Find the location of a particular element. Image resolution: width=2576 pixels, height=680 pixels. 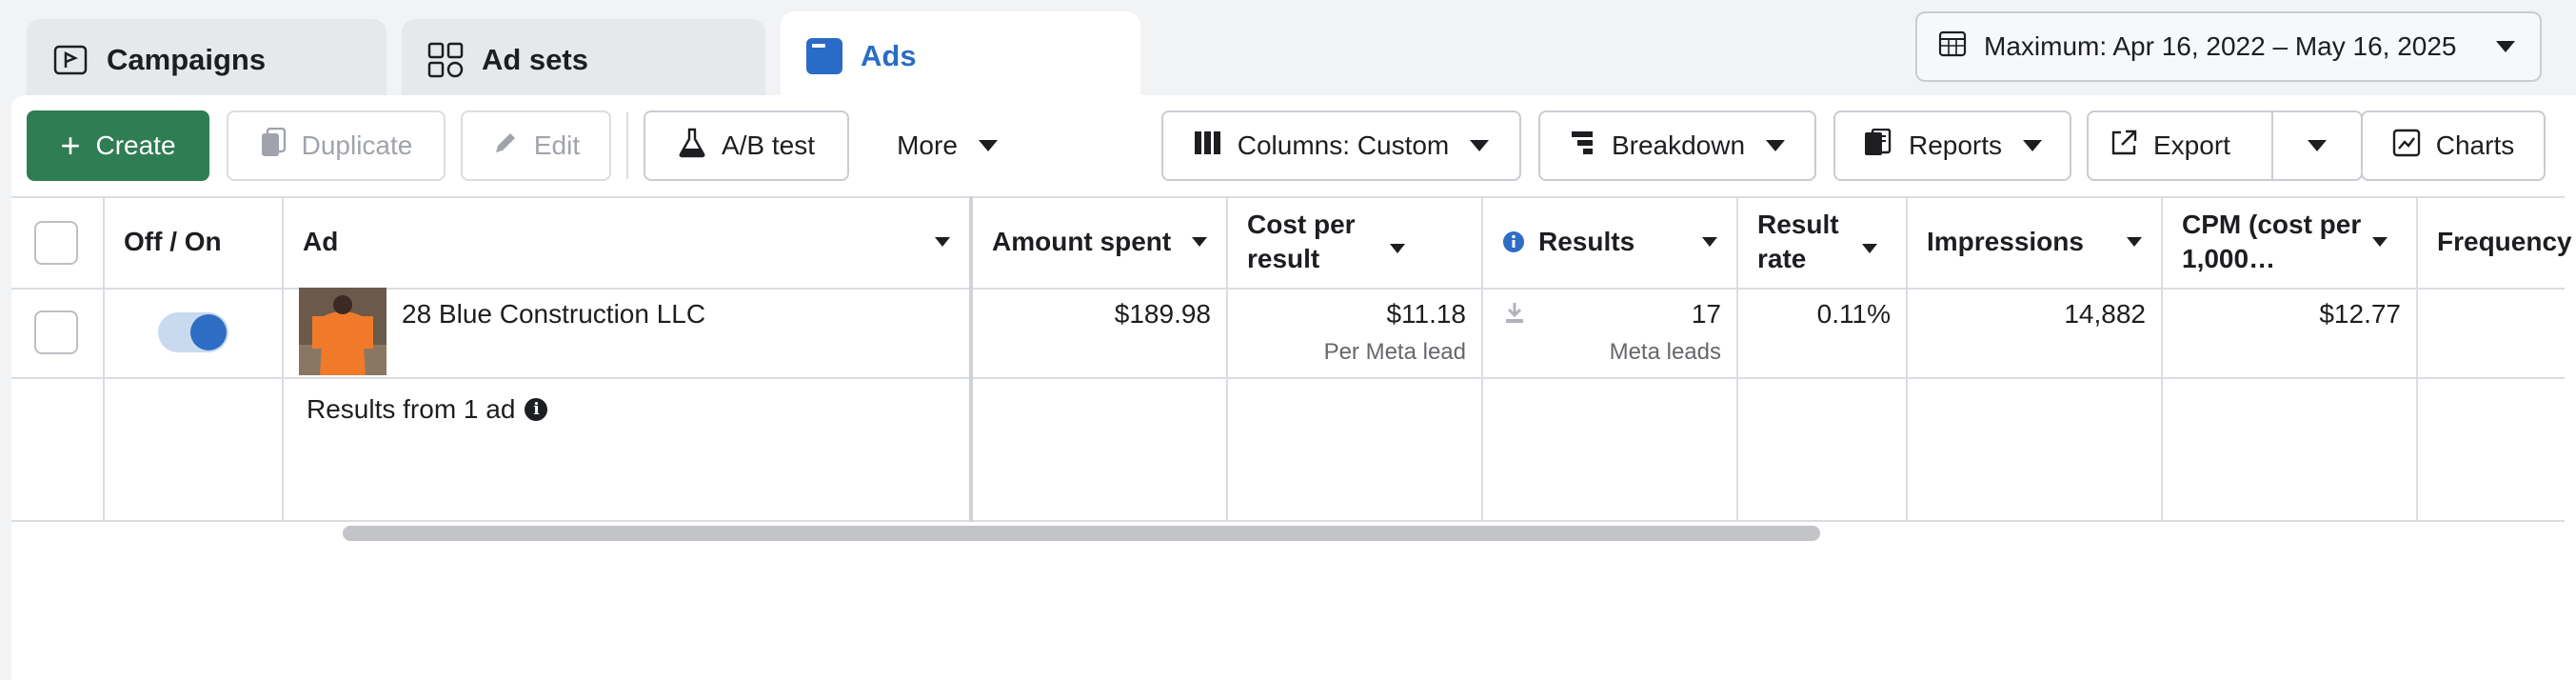

amount-spent-value: $189.98 is located at coordinates (1162, 314).